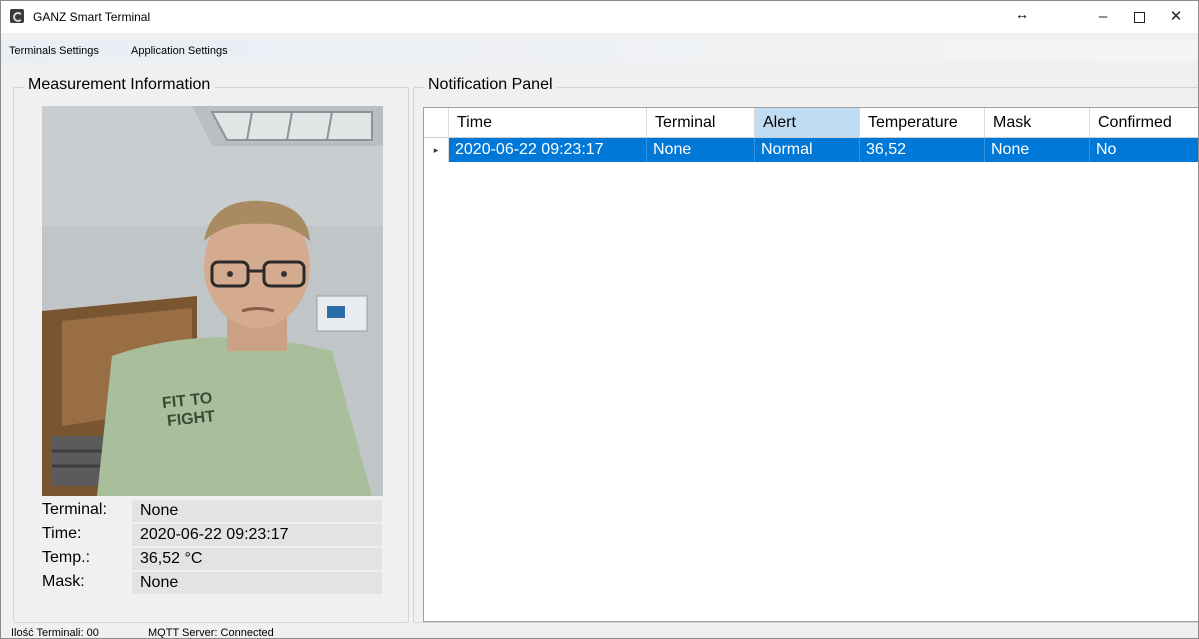 The width and height of the screenshot is (1199, 639). What do you see at coordinates (257, 559) in the screenshot?
I see `temp-value: 36,52 °C` at bounding box center [257, 559].